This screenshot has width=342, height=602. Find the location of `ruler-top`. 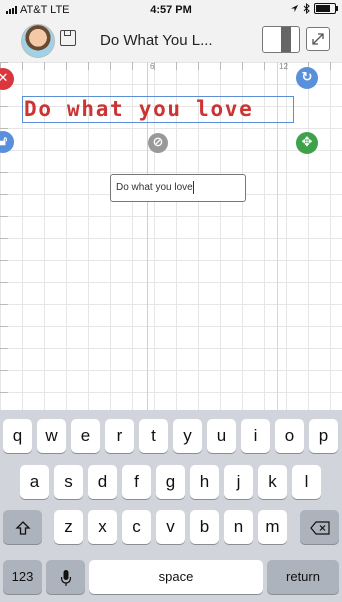

ruler-top is located at coordinates (171, 66).